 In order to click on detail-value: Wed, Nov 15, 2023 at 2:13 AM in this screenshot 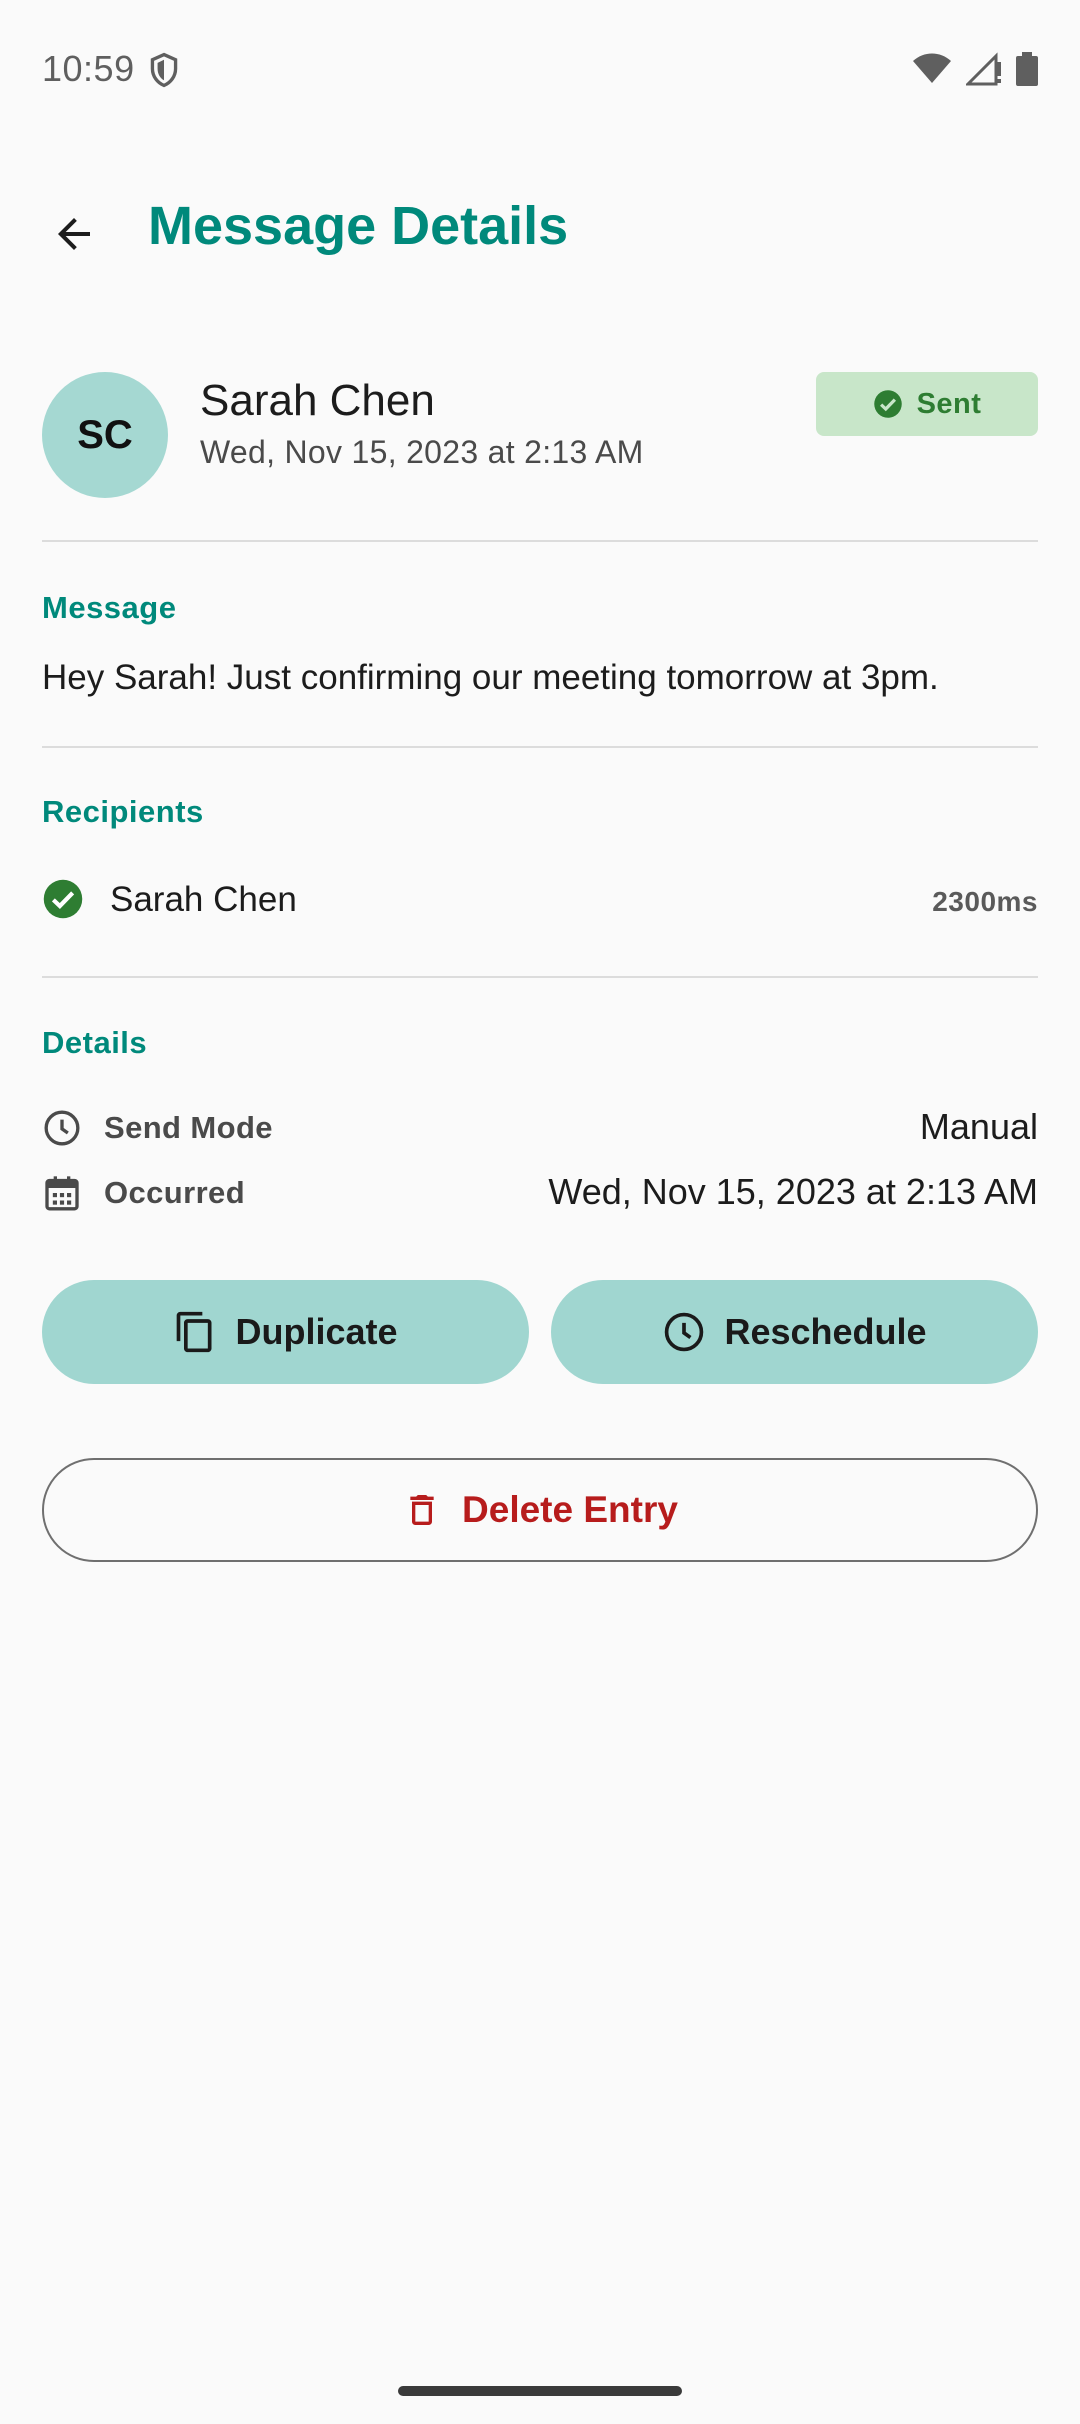, I will do `click(793, 1191)`.